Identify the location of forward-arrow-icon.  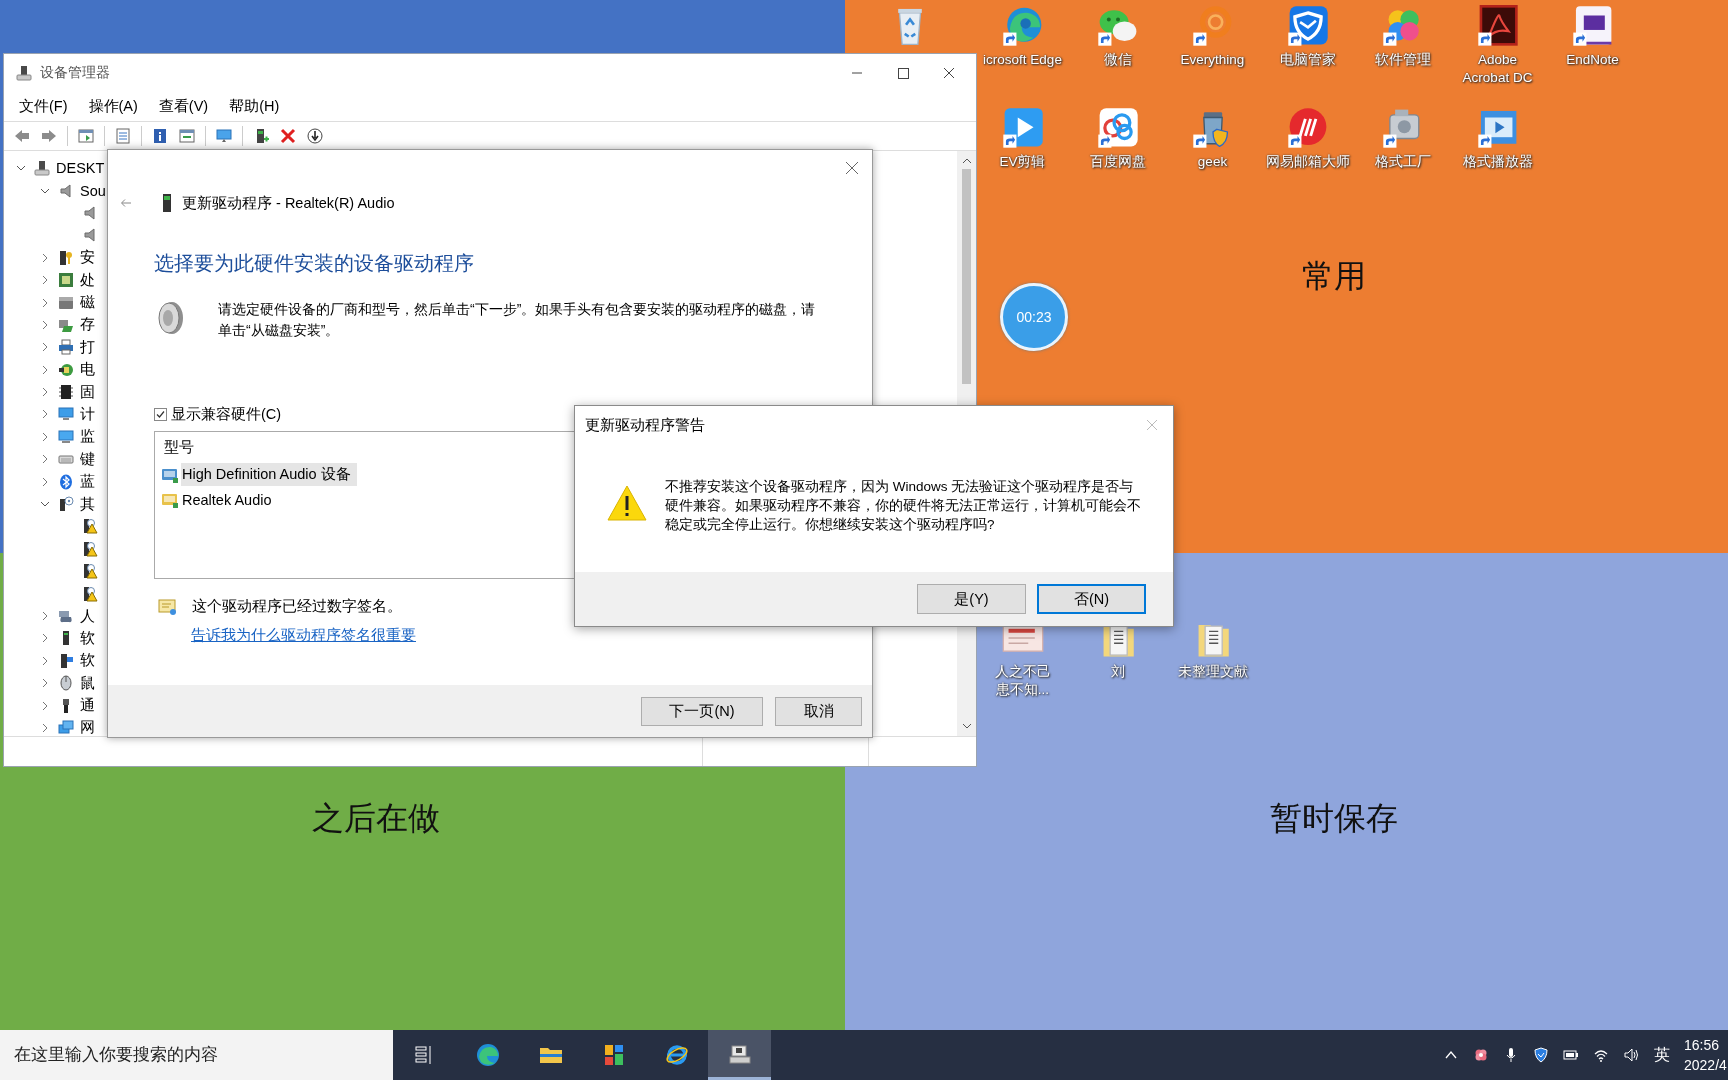
(49, 136).